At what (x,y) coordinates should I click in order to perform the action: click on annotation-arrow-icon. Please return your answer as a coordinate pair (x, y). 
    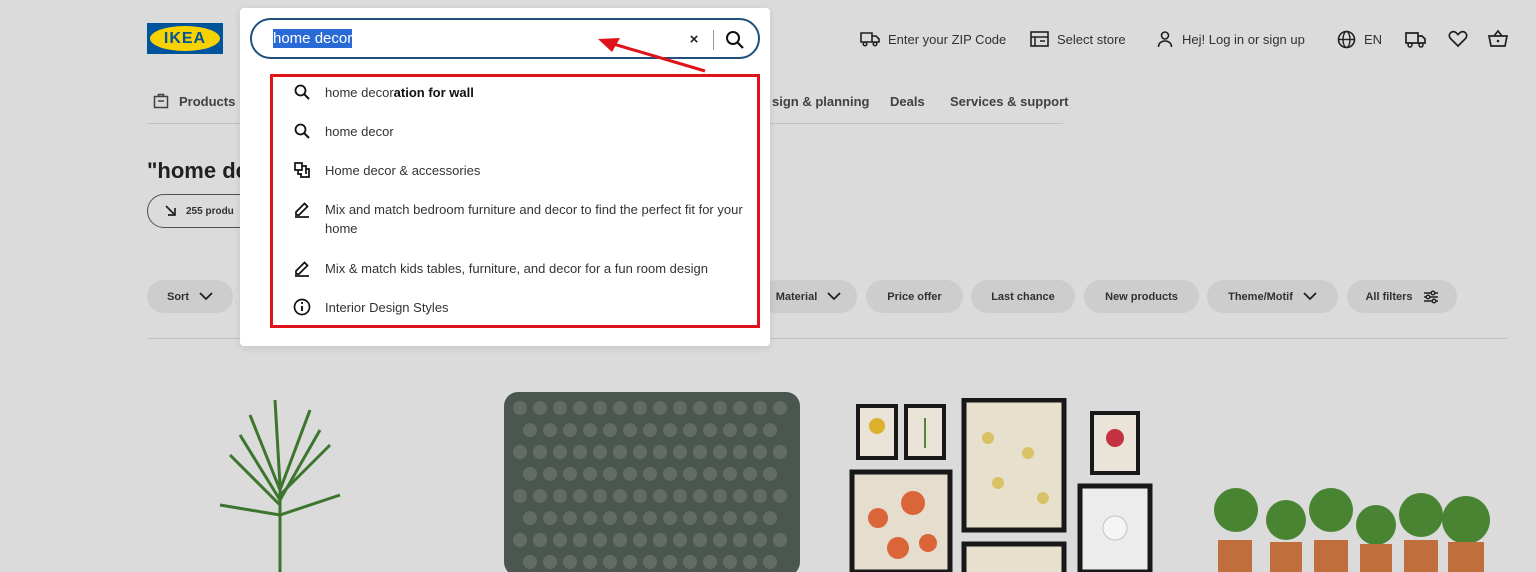
    Looking at the image, I should click on (652, 55).